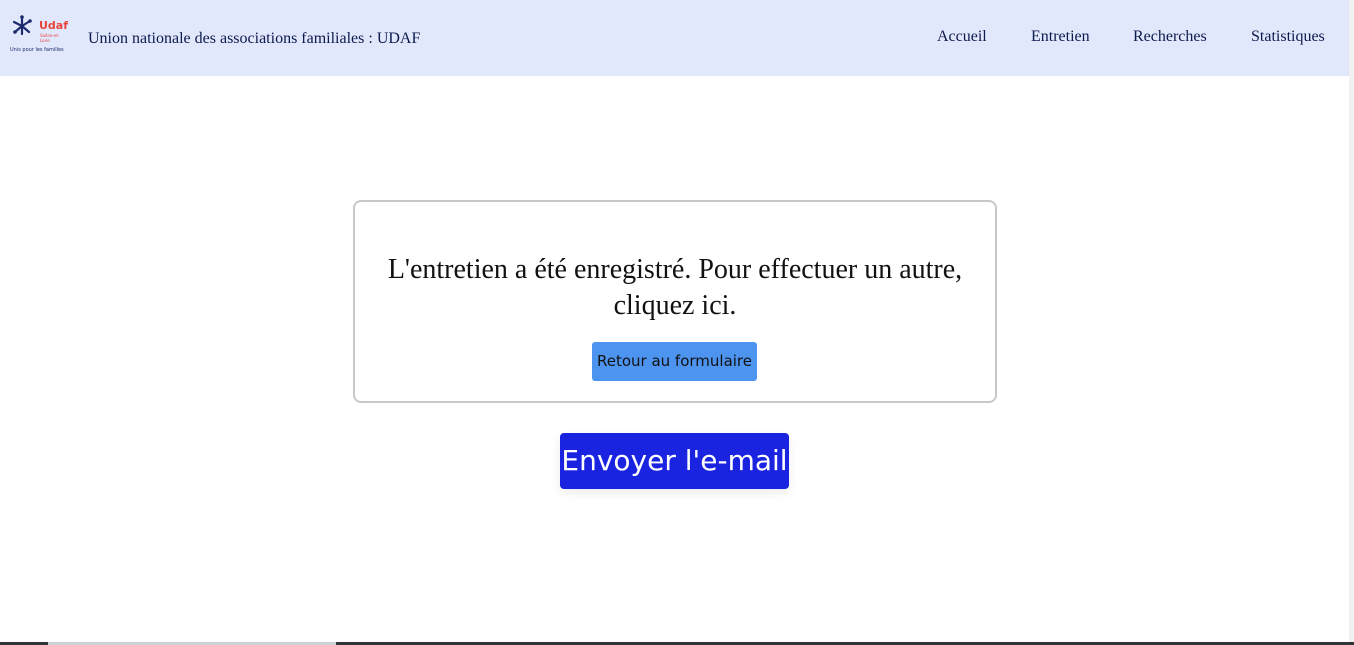 The width and height of the screenshot is (1354, 645). Describe the element at coordinates (37, 50) in the screenshot. I see `logo-tagline: Unis pour les familles` at that location.